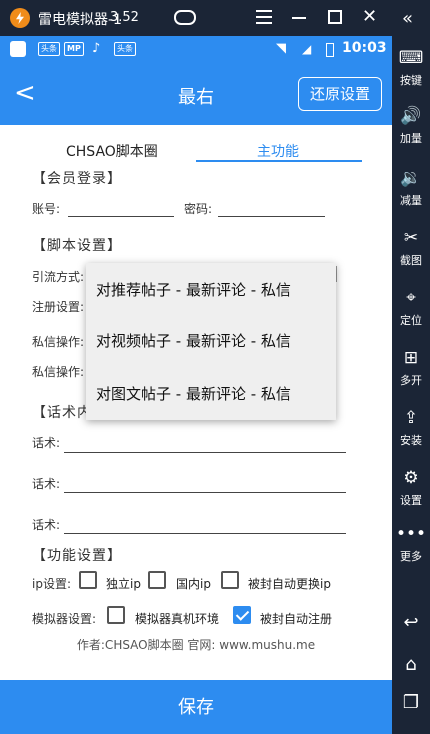 This screenshot has width=430, height=734. What do you see at coordinates (18, 49) in the screenshot?
I see `notification-app-icon` at bounding box center [18, 49].